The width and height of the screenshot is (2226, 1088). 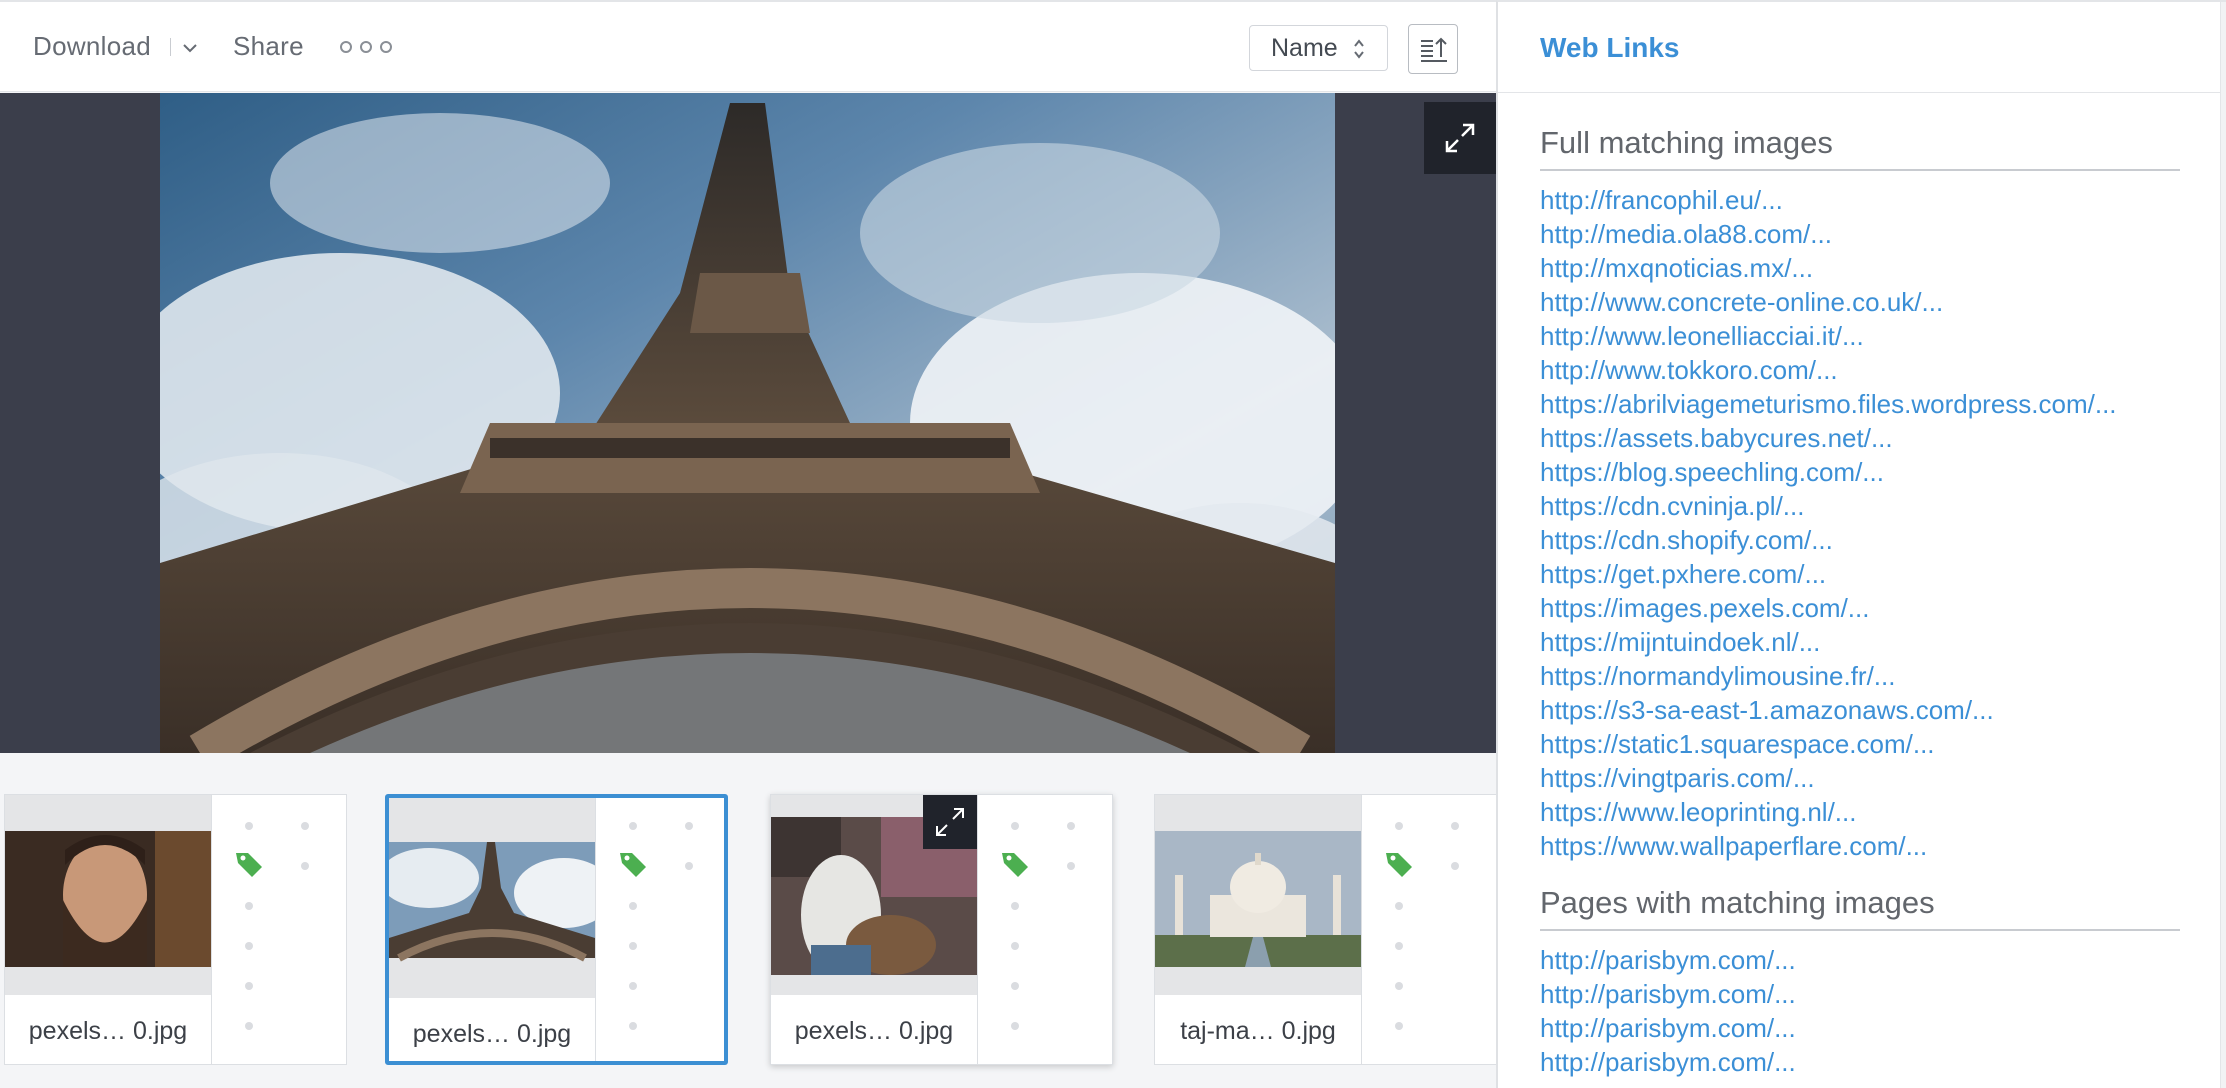 What do you see at coordinates (92, 46) in the screenshot?
I see `download-button: Download` at bounding box center [92, 46].